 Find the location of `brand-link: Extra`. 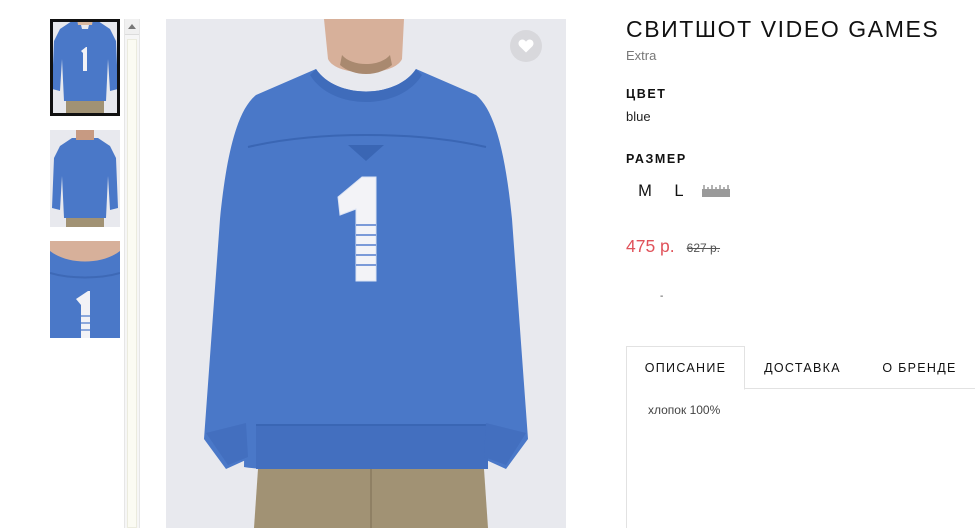

brand-link: Extra is located at coordinates (800, 56).